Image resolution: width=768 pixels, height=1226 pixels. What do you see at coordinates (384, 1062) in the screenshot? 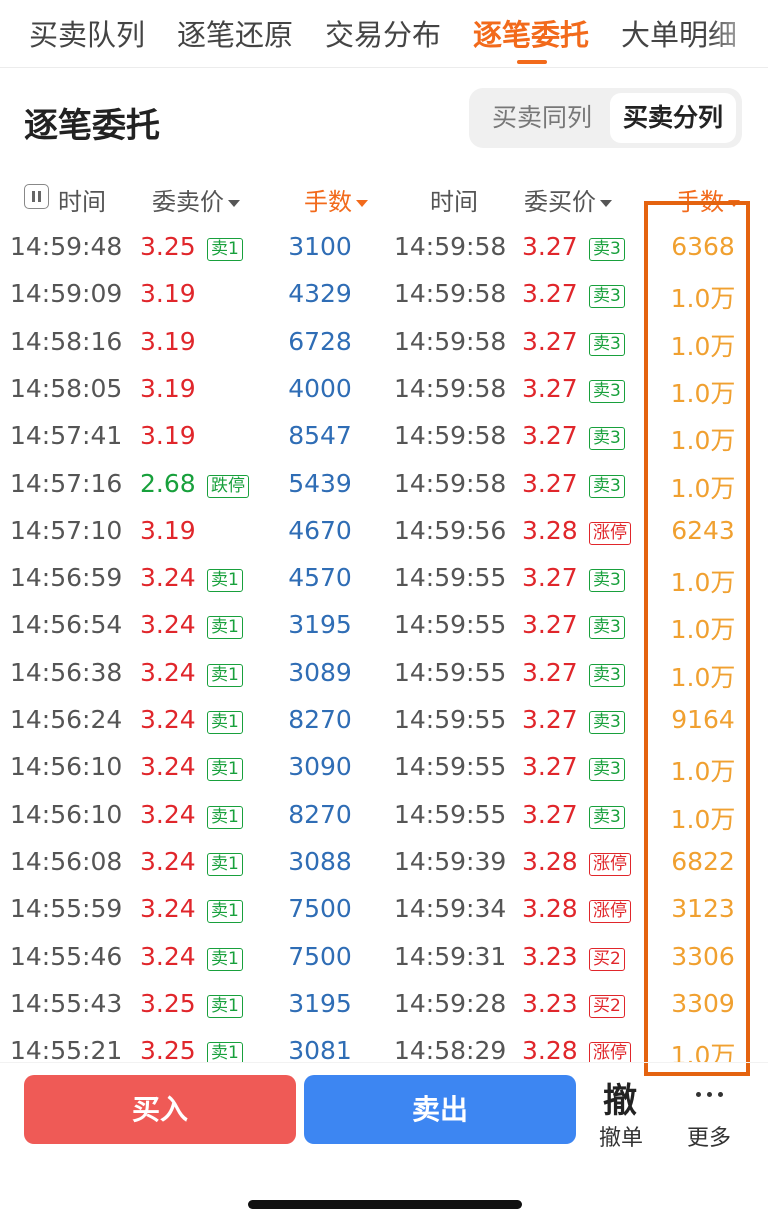
I see `bottom-divider` at bounding box center [384, 1062].